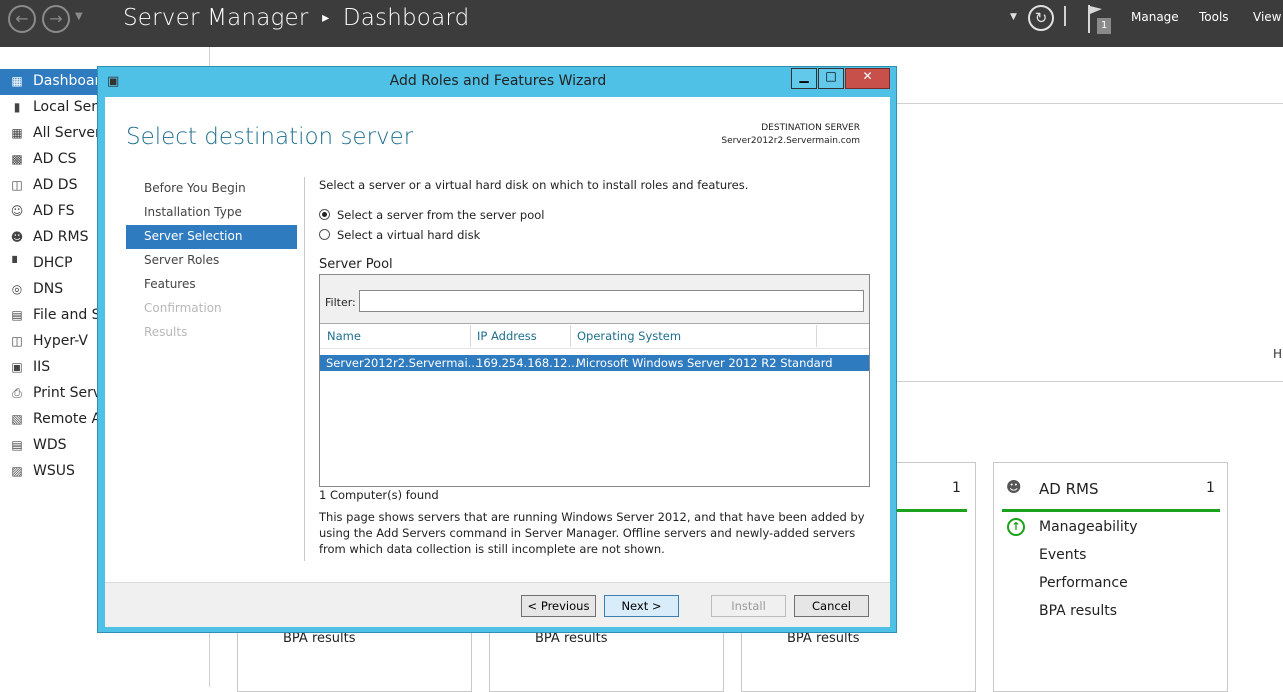  What do you see at coordinates (79, 16) in the screenshot?
I see `history-dropdown-icon: ▼` at bounding box center [79, 16].